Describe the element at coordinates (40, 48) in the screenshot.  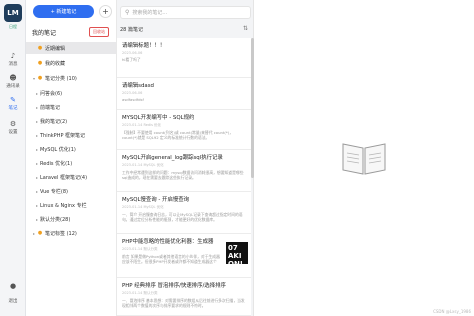
I see `clock-icon: ●` at that location.